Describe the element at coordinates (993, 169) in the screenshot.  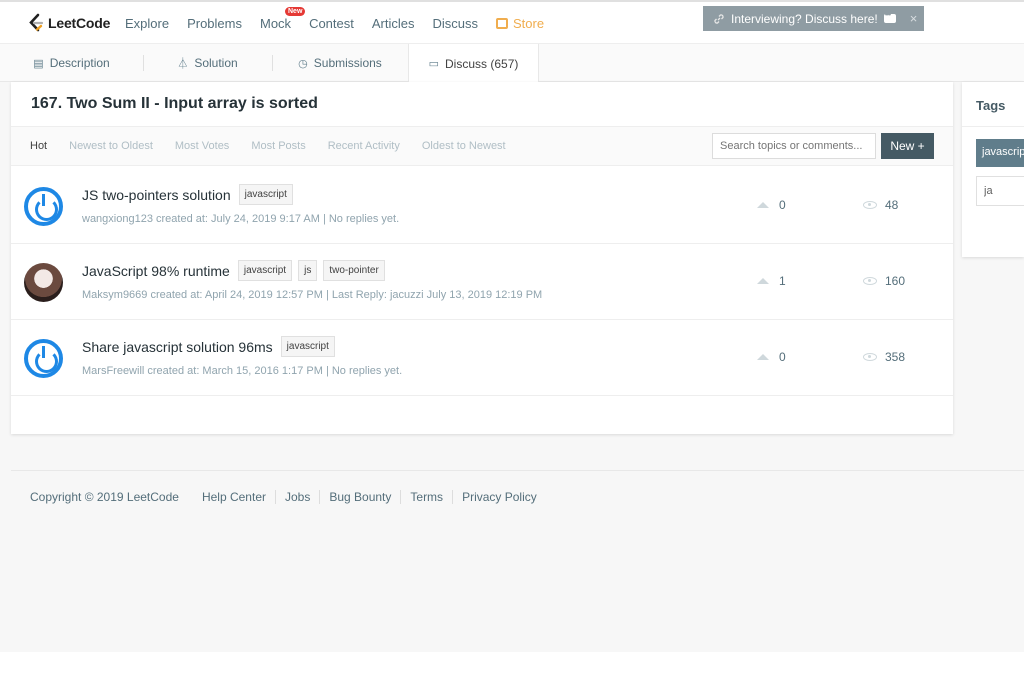
I see `tags-panel: Tags javascript` at that location.